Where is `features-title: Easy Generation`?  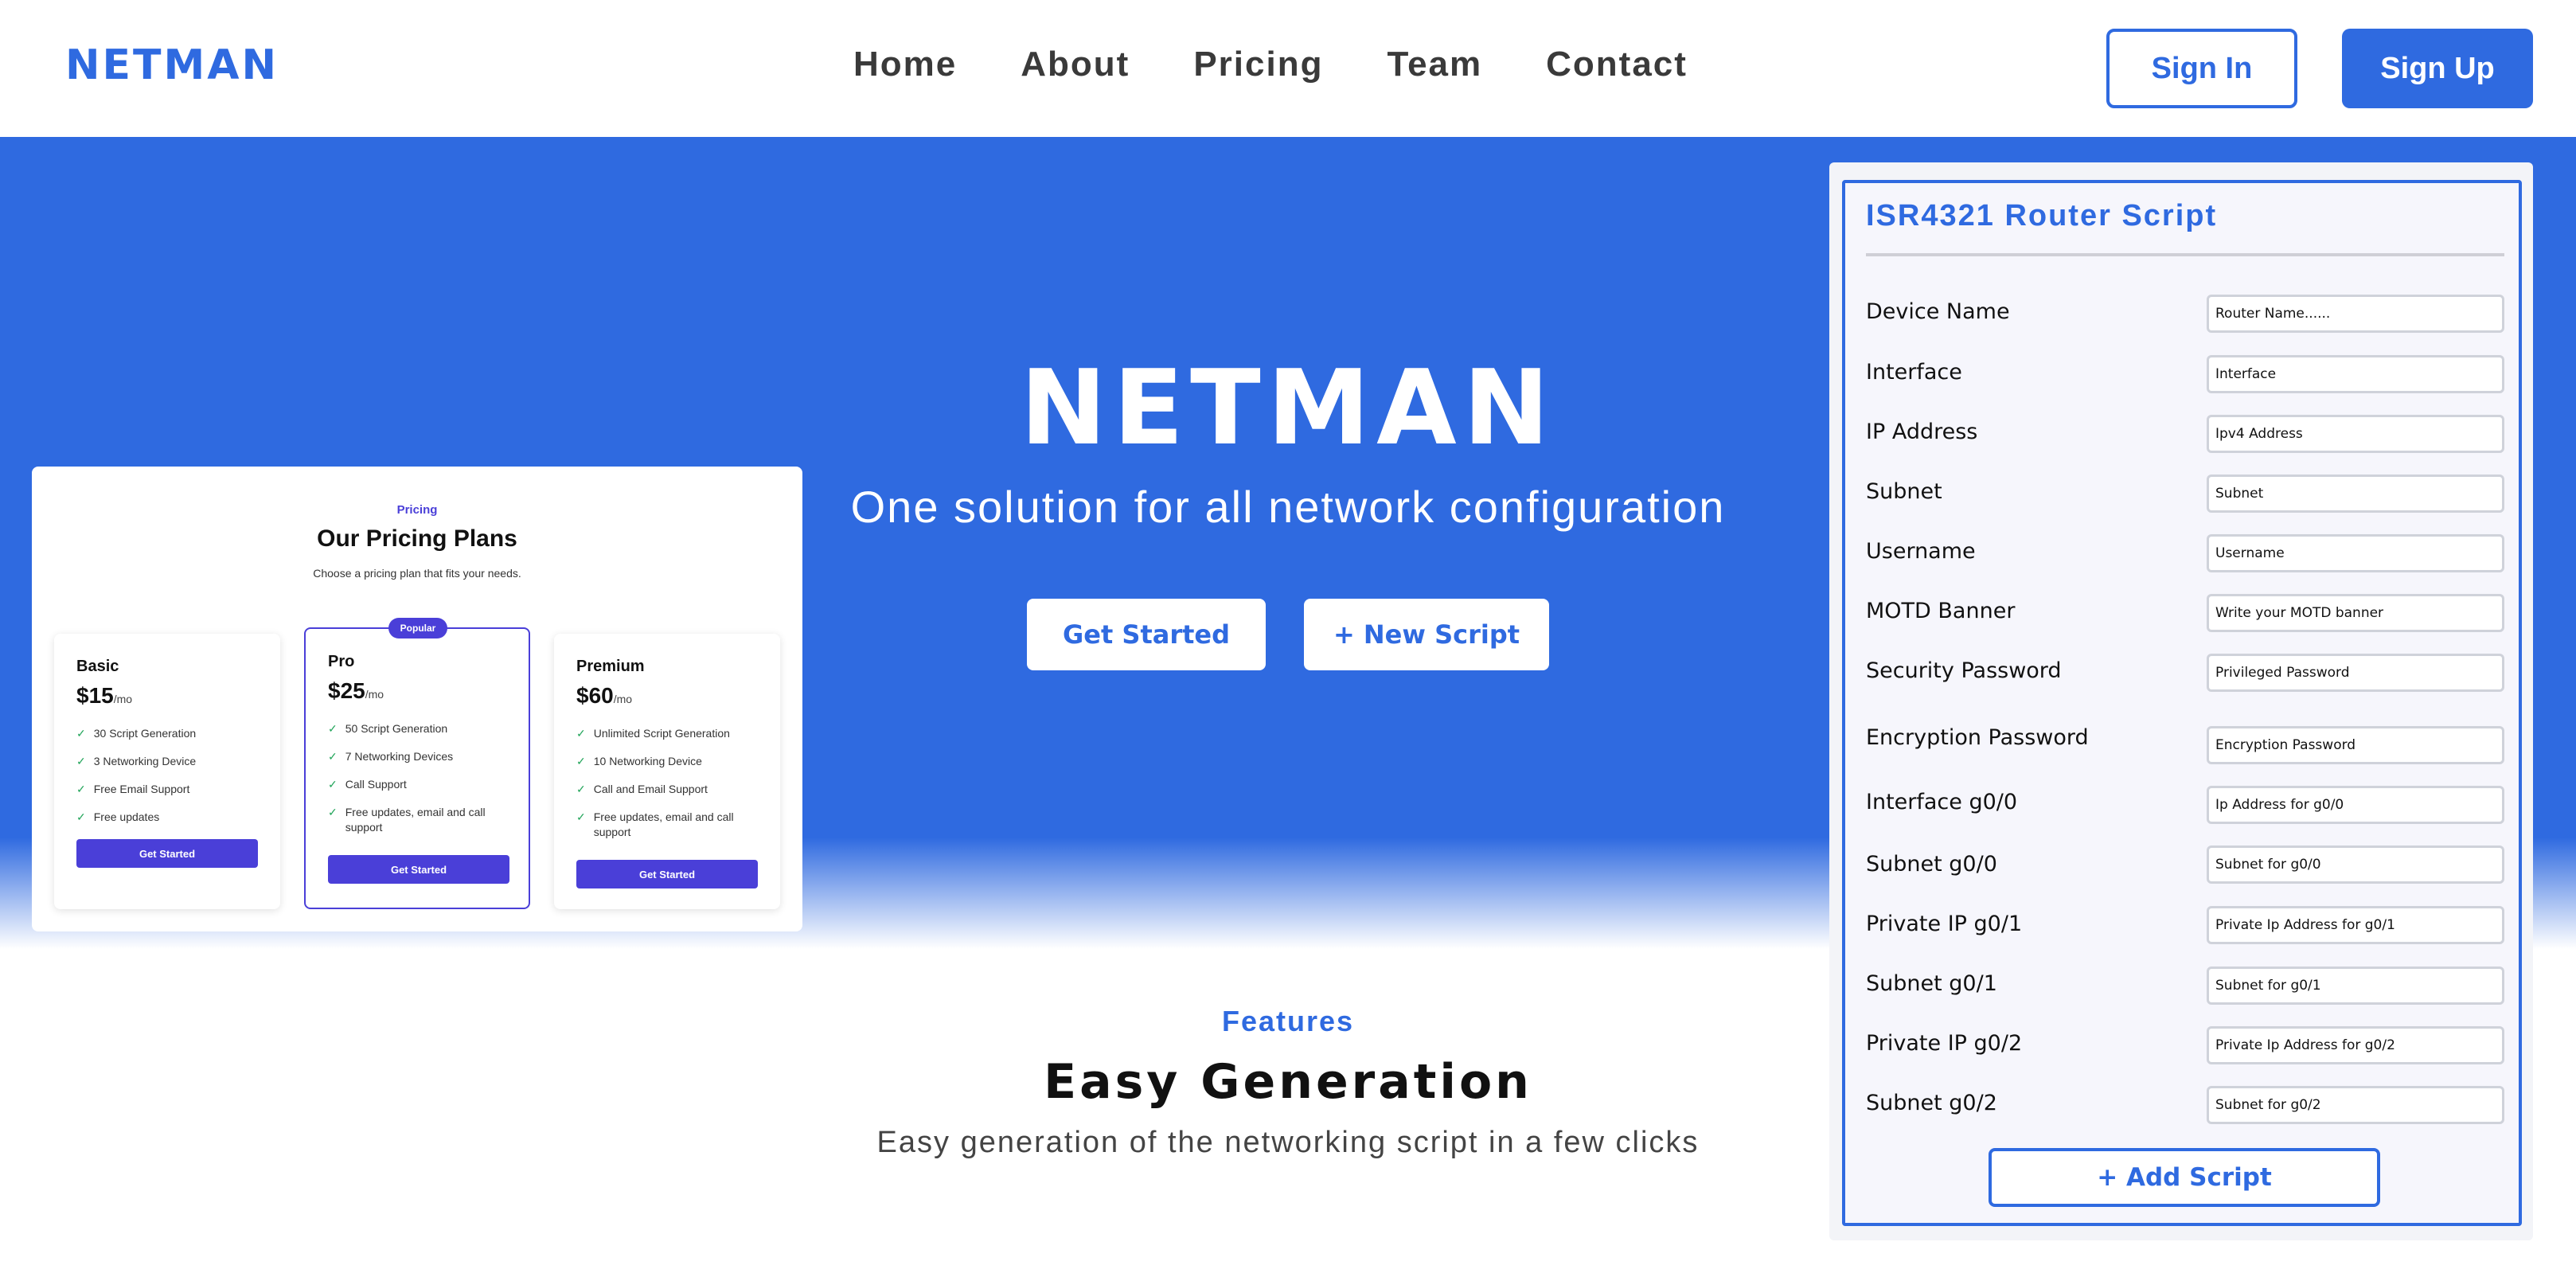 features-title: Easy Generation is located at coordinates (1288, 1082).